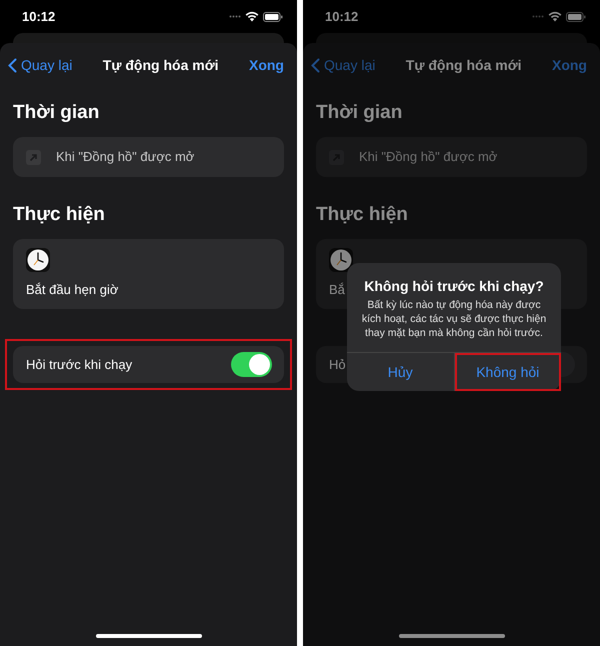 This screenshot has height=646, width=600. What do you see at coordinates (337, 290) in the screenshot?
I see `action-text: Bắ` at bounding box center [337, 290].